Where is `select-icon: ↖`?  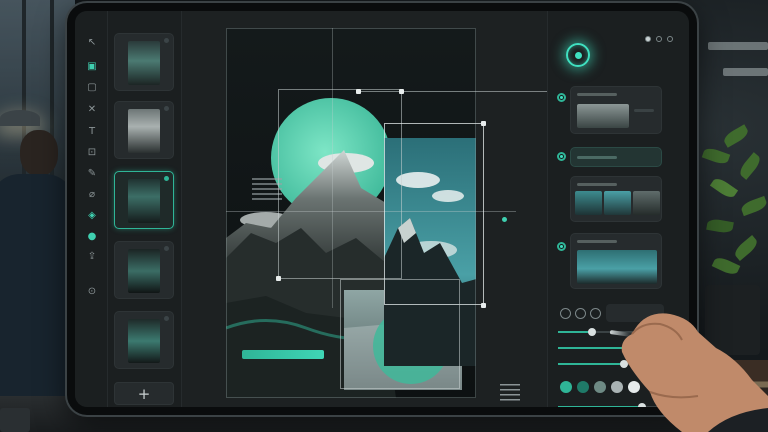
select-icon: ↖ is located at coordinates (92, 43).